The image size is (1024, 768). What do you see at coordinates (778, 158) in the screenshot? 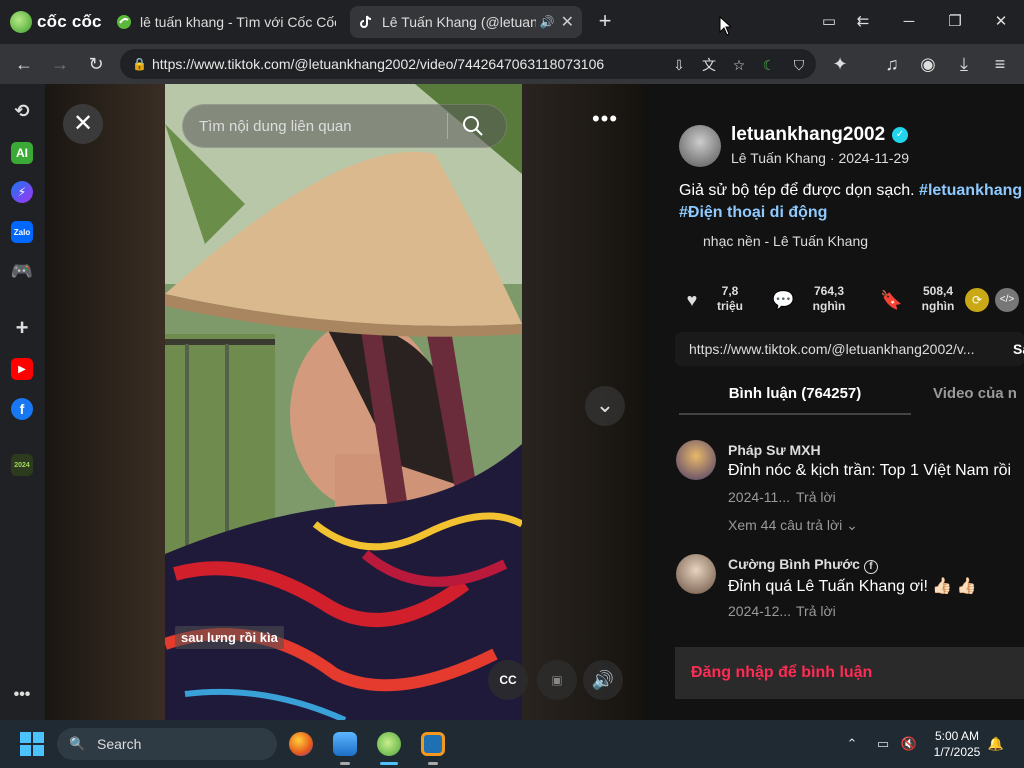
I see `author-display-name: Lê Tuấn Khang` at bounding box center [778, 158].